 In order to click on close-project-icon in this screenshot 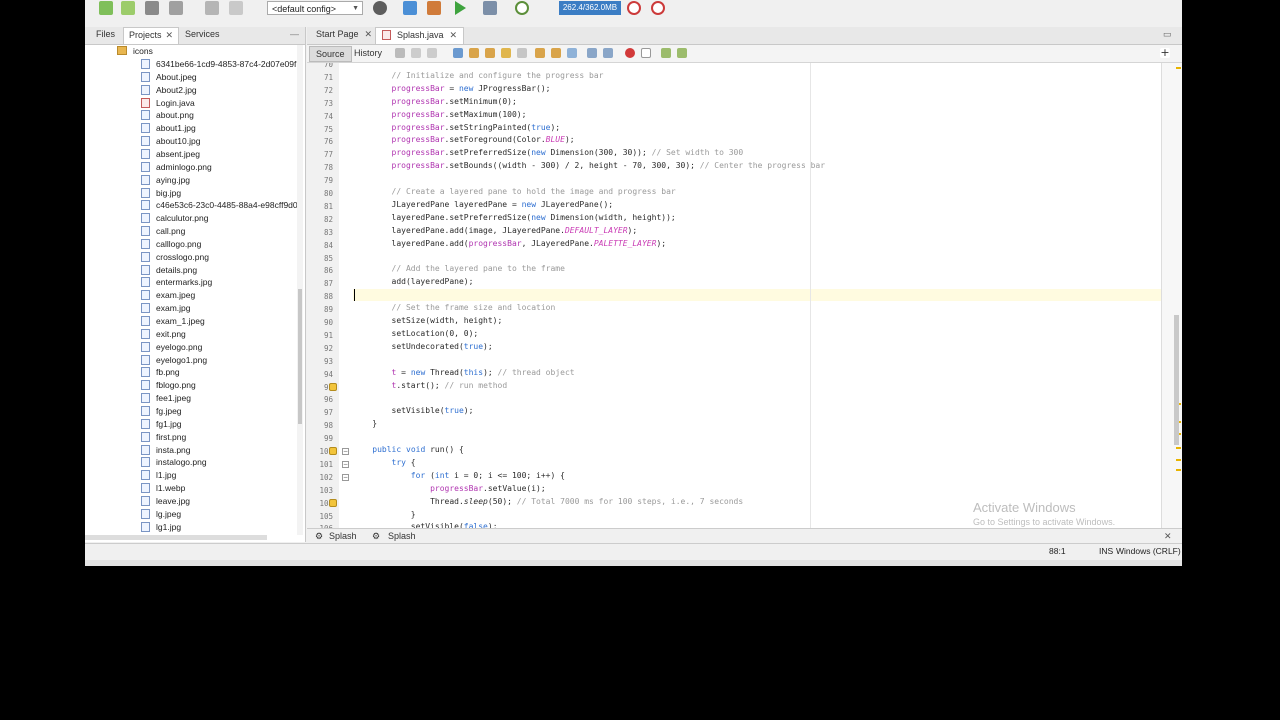, I will do `click(176, 8)`.